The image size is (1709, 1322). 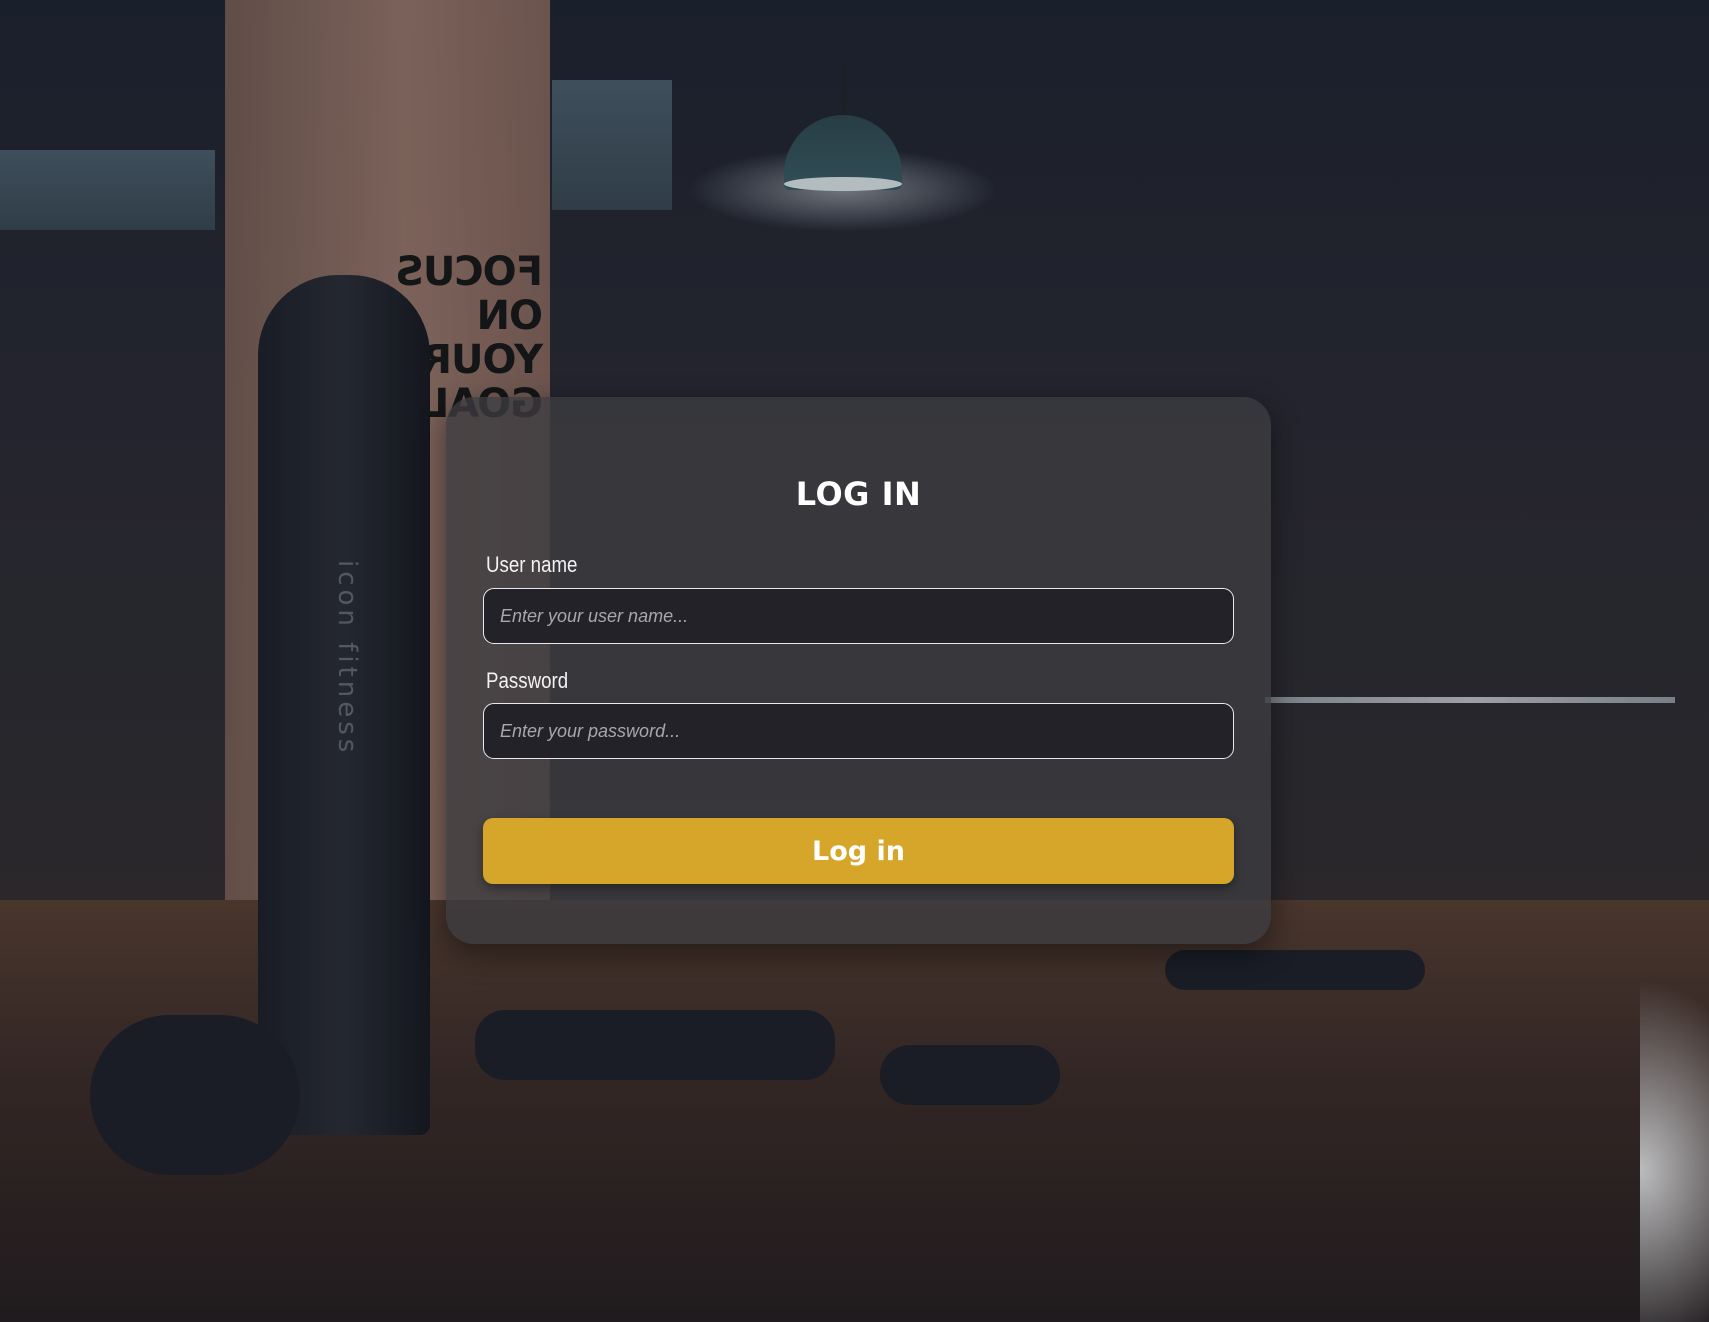 I want to click on password-label: Password, so click(x=527, y=680).